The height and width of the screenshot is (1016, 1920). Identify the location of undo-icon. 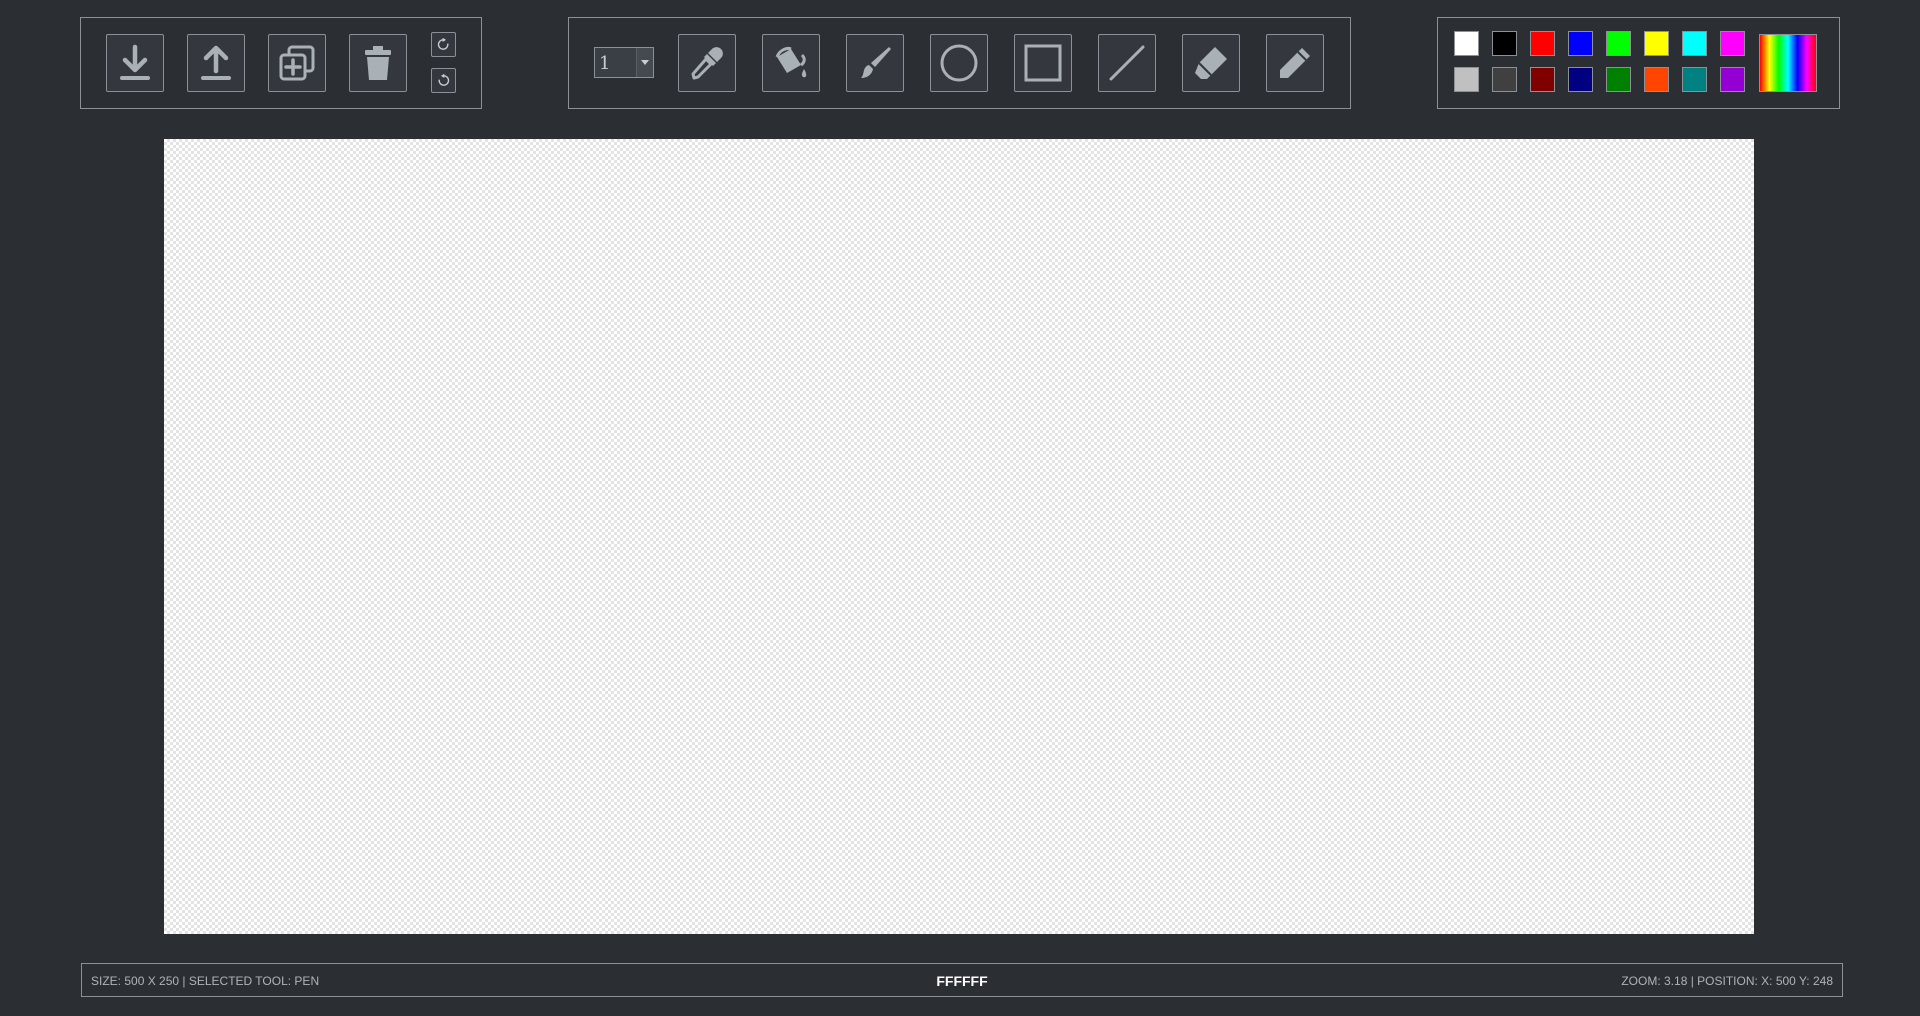
(444, 79).